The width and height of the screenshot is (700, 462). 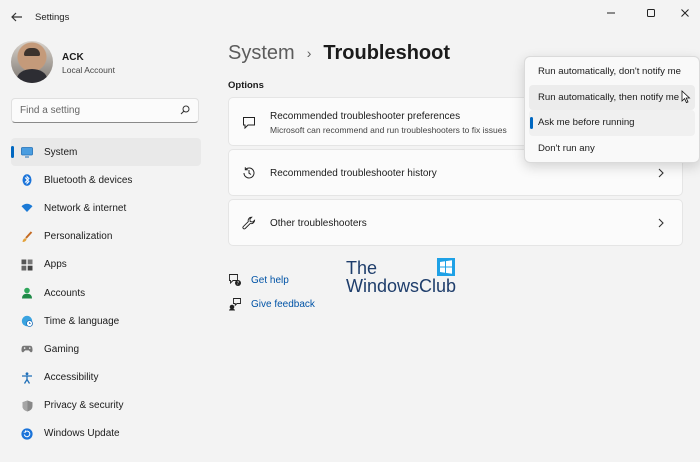 What do you see at coordinates (365, 116) in the screenshot?
I see `card-title: Recommended troubleshooter preferences` at bounding box center [365, 116].